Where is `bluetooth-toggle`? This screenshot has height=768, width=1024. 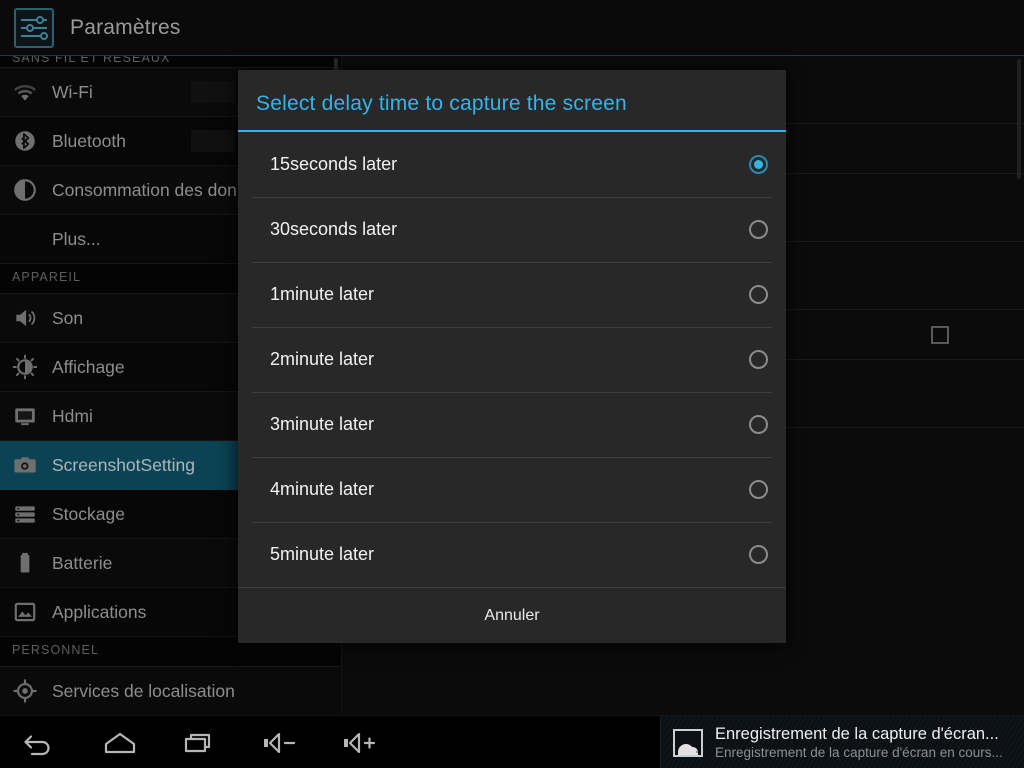
bluetooth-toggle is located at coordinates (213, 141).